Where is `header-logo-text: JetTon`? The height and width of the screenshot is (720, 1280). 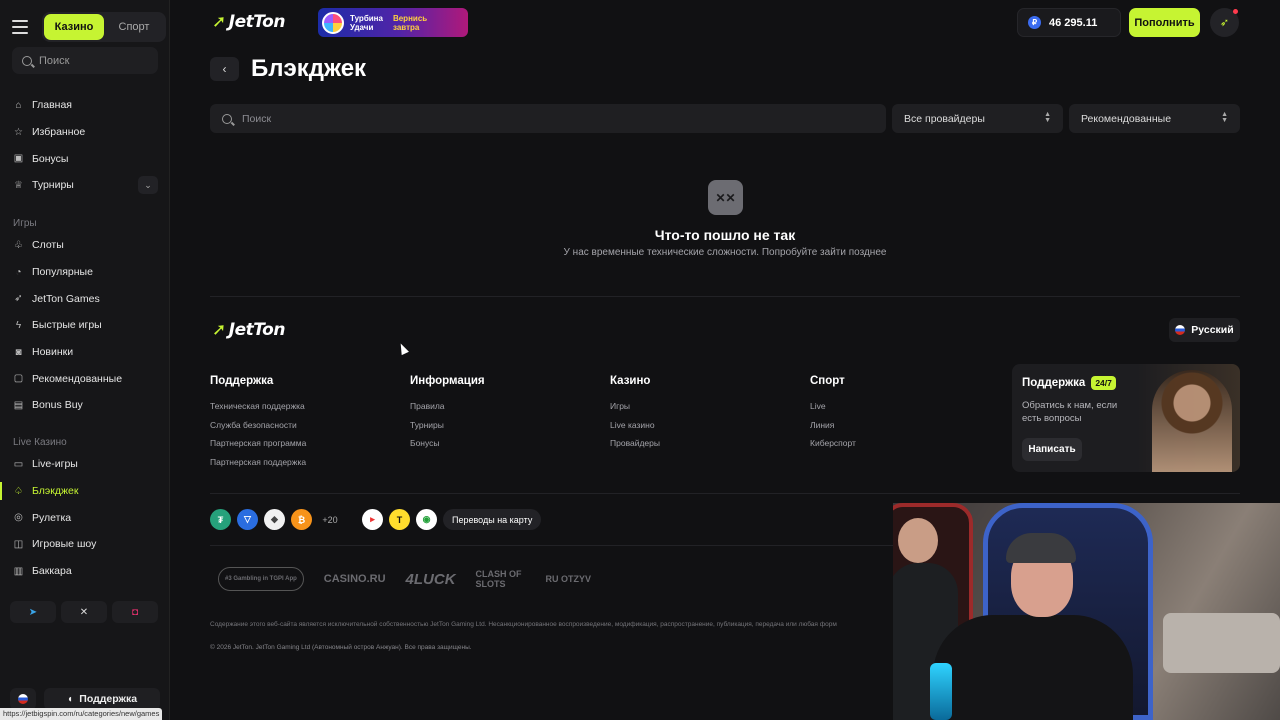 header-logo-text: JetTon is located at coordinates (257, 22).